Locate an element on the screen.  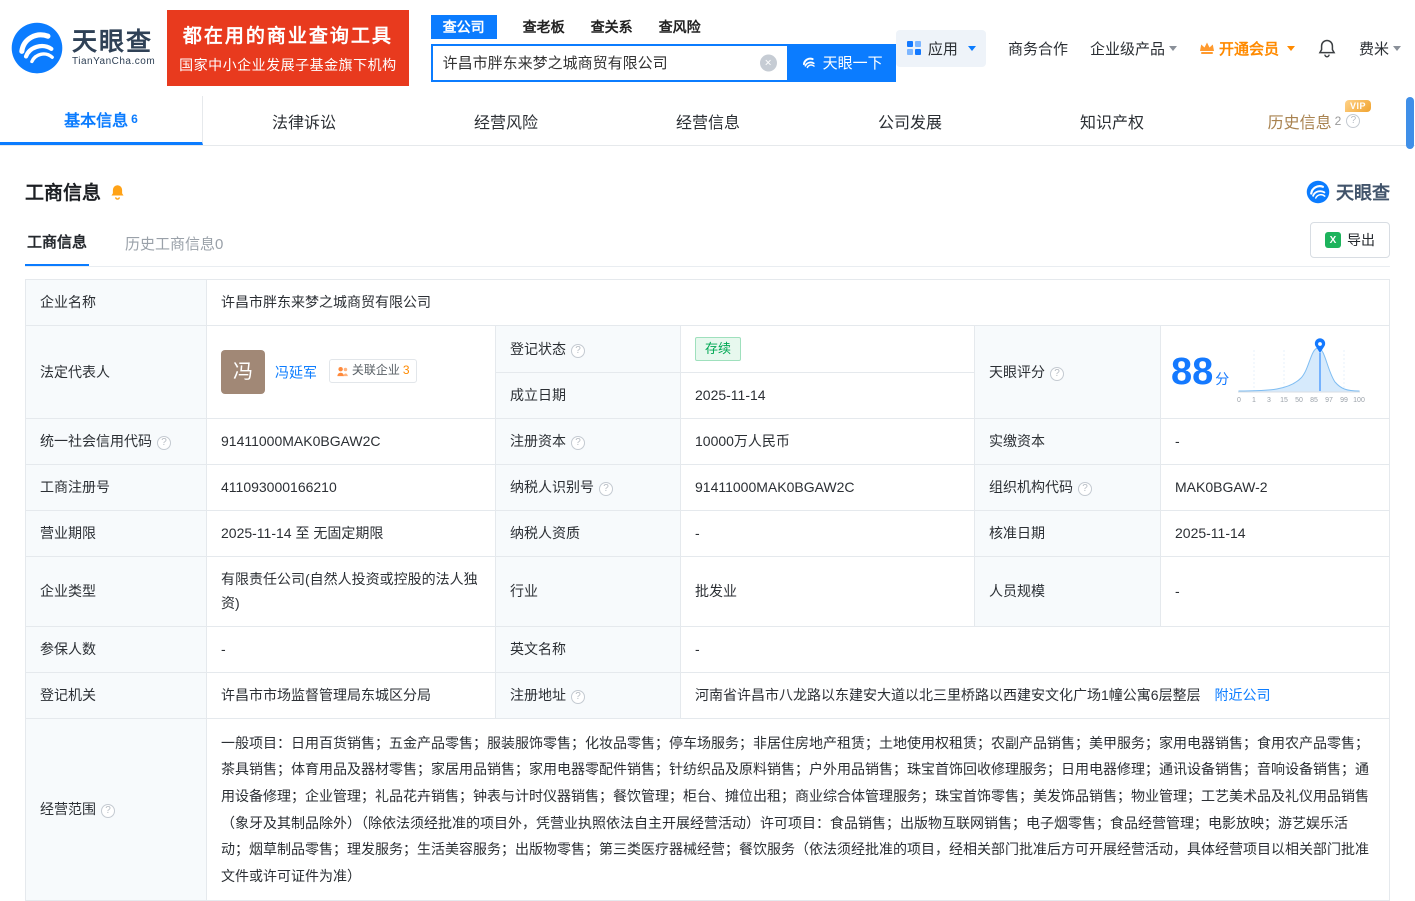
establish-date-label: 成立日期 is located at coordinates (588, 396).